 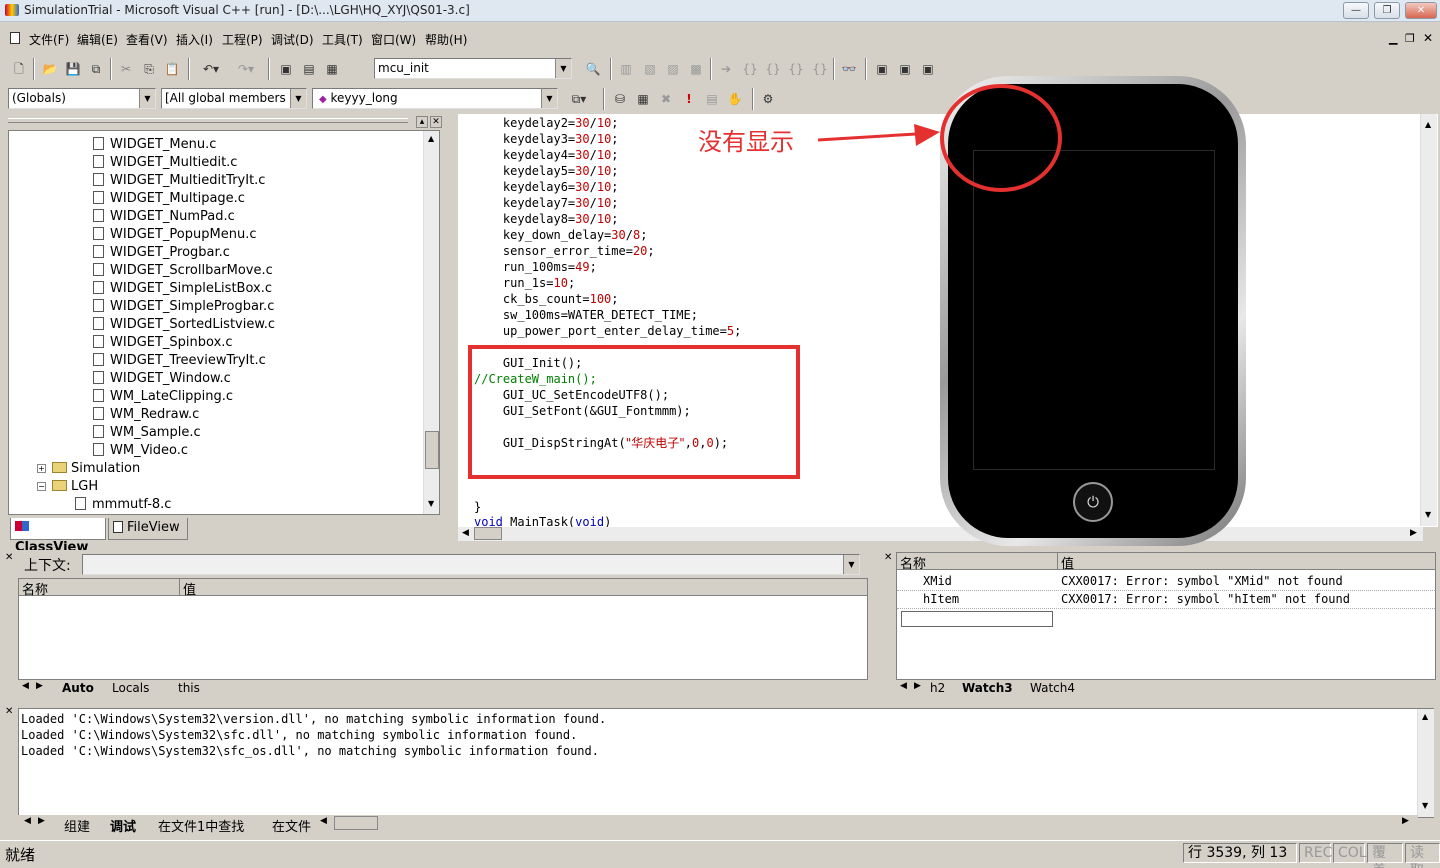 I want to click on expand-icon: +, so click(x=41, y=468).